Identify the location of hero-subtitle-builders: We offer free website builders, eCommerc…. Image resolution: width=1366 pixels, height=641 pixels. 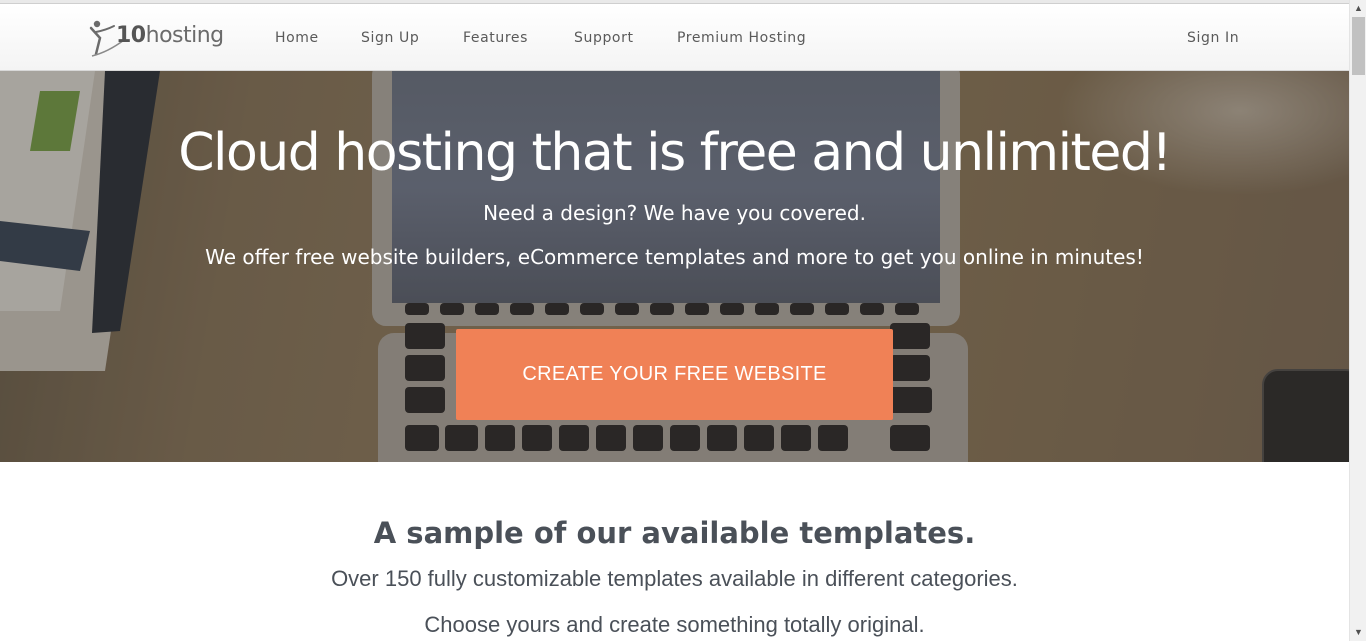
(674, 257).